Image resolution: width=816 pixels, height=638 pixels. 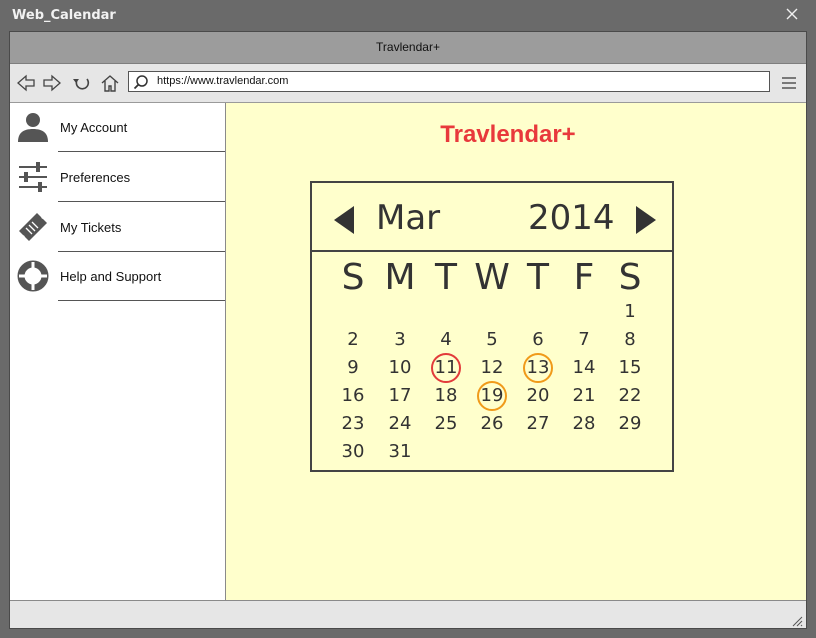 I want to click on weekday-header: W, so click(x=492, y=277).